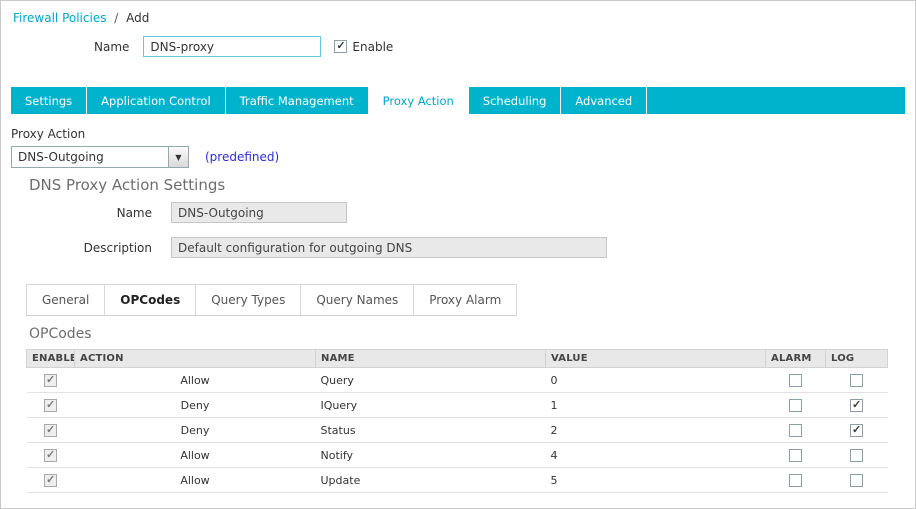  Describe the element at coordinates (242, 157) in the screenshot. I see `predefined-note: (predefined)` at that location.